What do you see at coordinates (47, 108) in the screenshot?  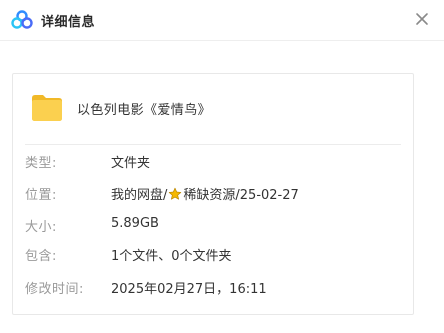 I see `folder-icon` at bounding box center [47, 108].